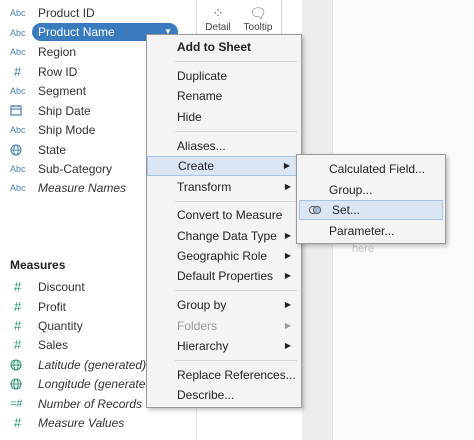 The height and width of the screenshot is (440, 474). I want to click on menu-item-hide: Hide, so click(224, 117).